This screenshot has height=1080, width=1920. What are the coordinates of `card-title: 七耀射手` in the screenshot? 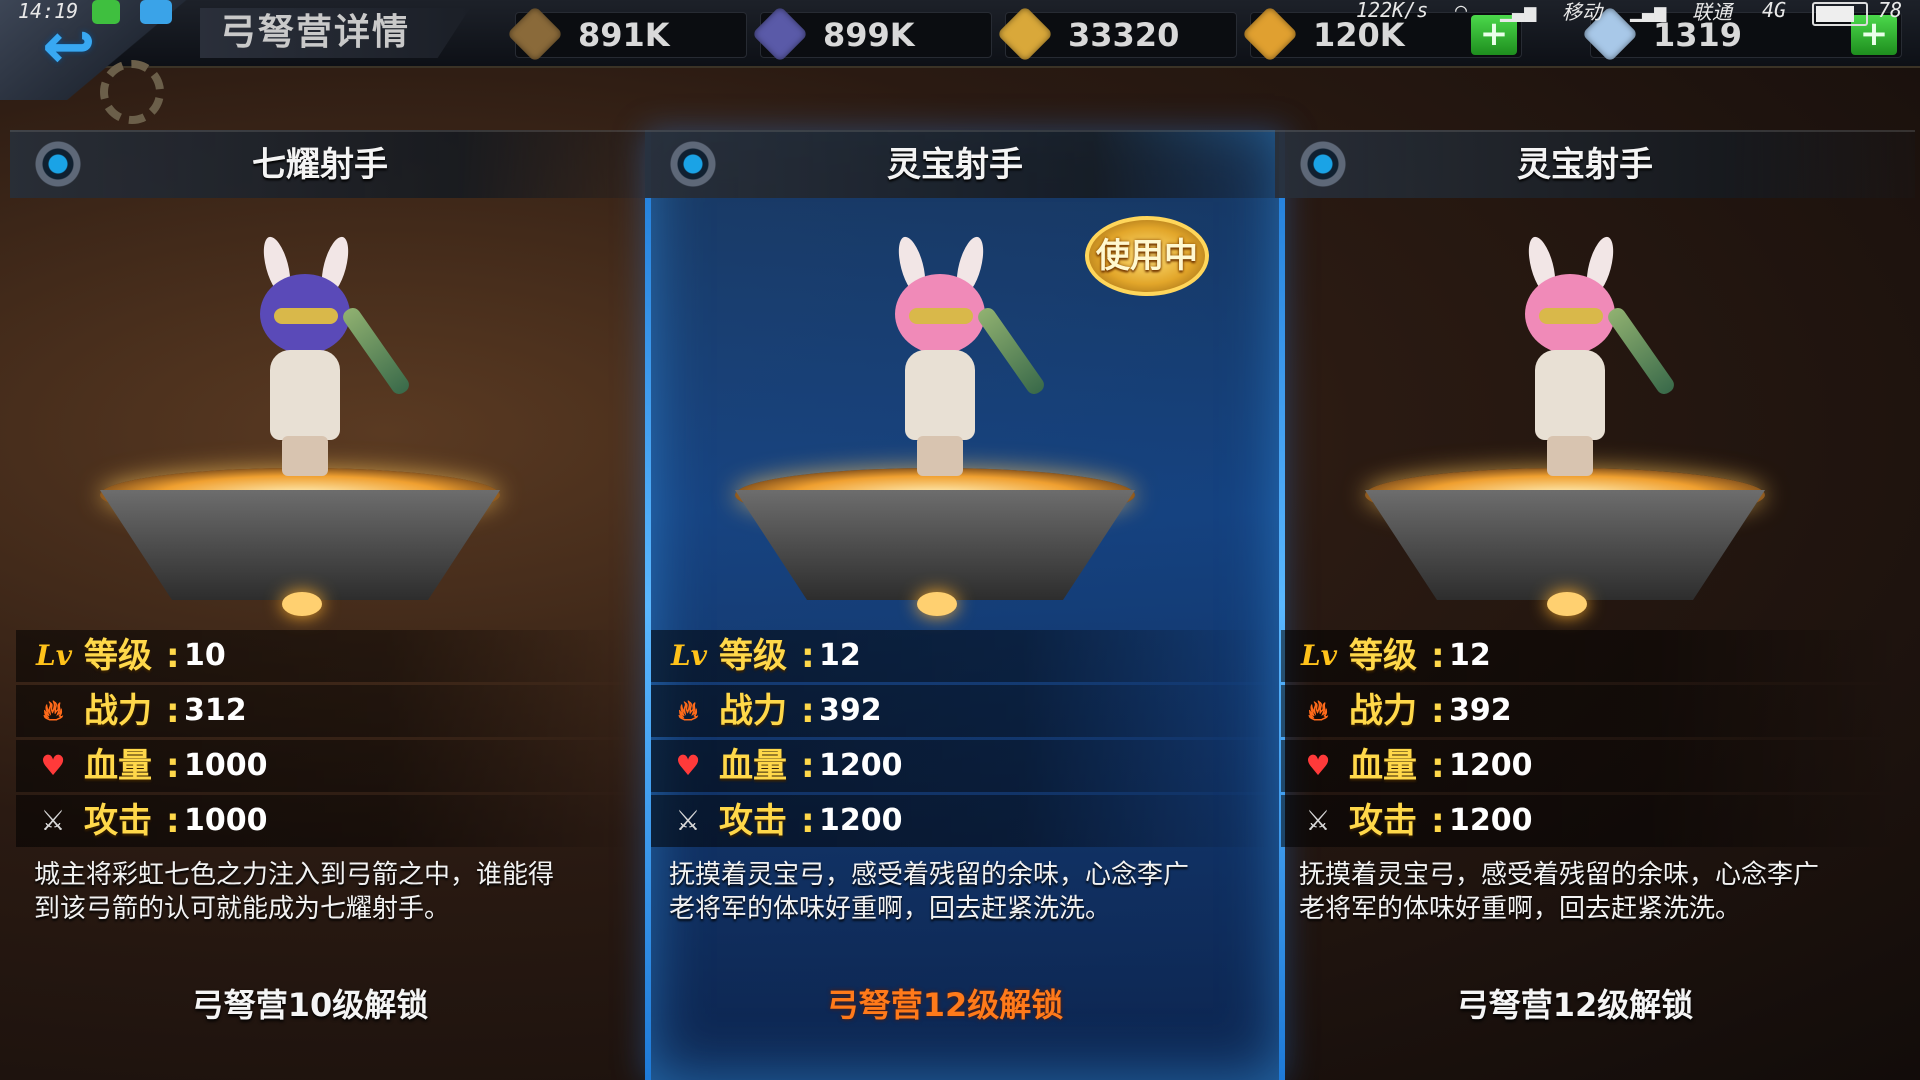 It's located at (320, 165).